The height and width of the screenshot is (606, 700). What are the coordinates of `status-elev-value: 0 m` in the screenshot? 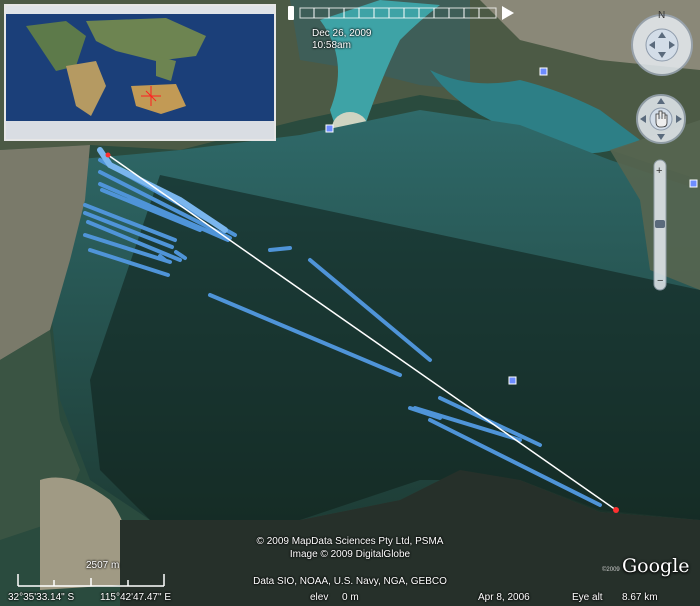 It's located at (350, 597).